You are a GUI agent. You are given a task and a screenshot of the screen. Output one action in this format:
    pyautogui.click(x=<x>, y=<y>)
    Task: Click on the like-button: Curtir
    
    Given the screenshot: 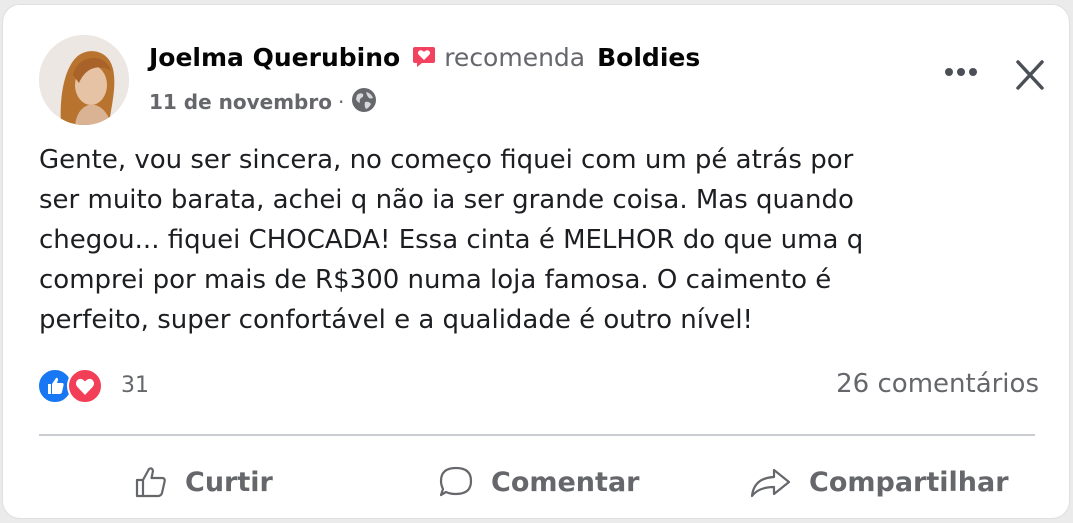 What is the action you would take?
    pyautogui.click(x=203, y=482)
    